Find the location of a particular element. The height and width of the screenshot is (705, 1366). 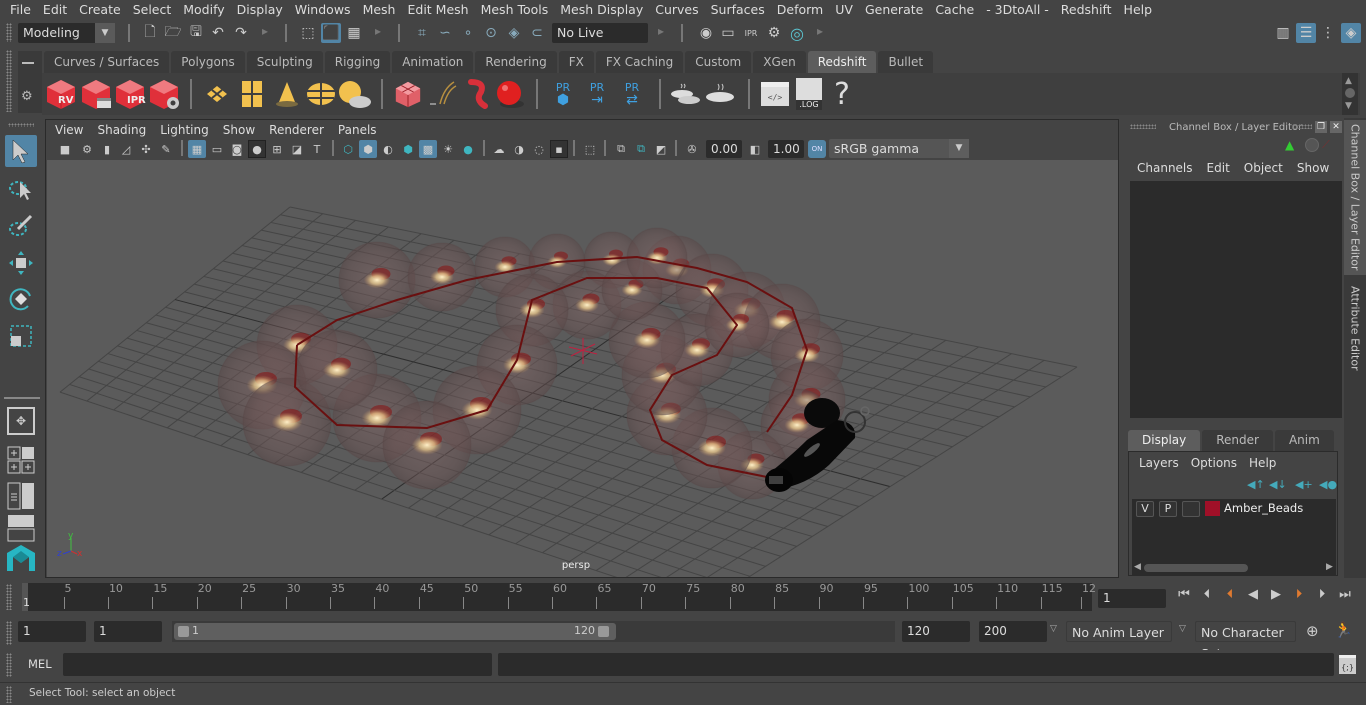

tool-settings-icon: ⋮ is located at coordinates (1328, 33).